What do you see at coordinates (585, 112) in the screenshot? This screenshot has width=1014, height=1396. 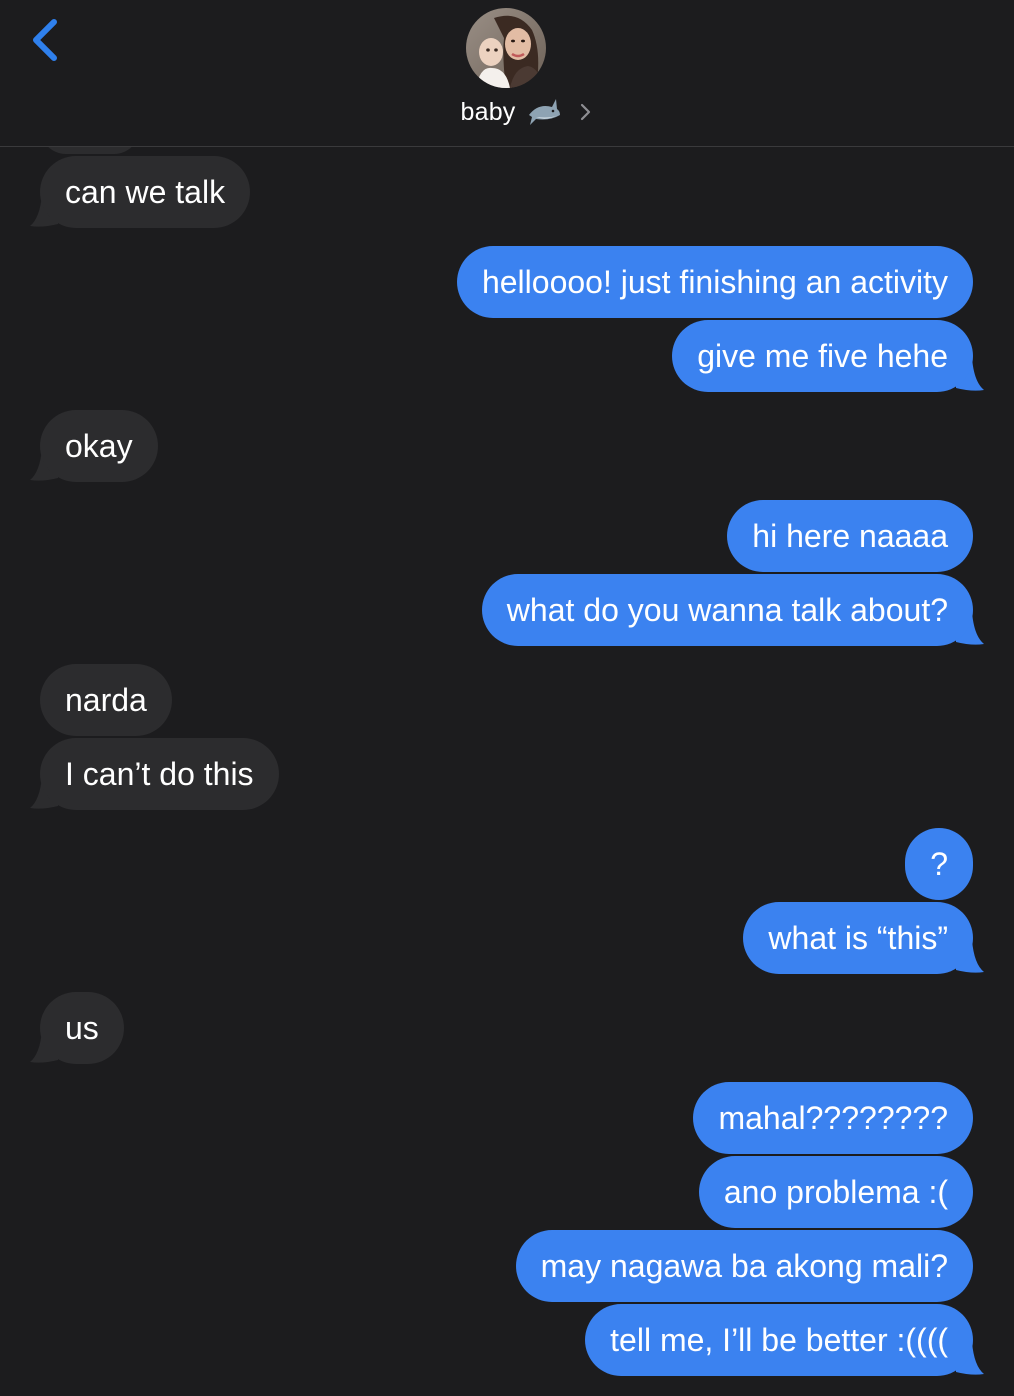 I see `chevron-right-icon` at bounding box center [585, 112].